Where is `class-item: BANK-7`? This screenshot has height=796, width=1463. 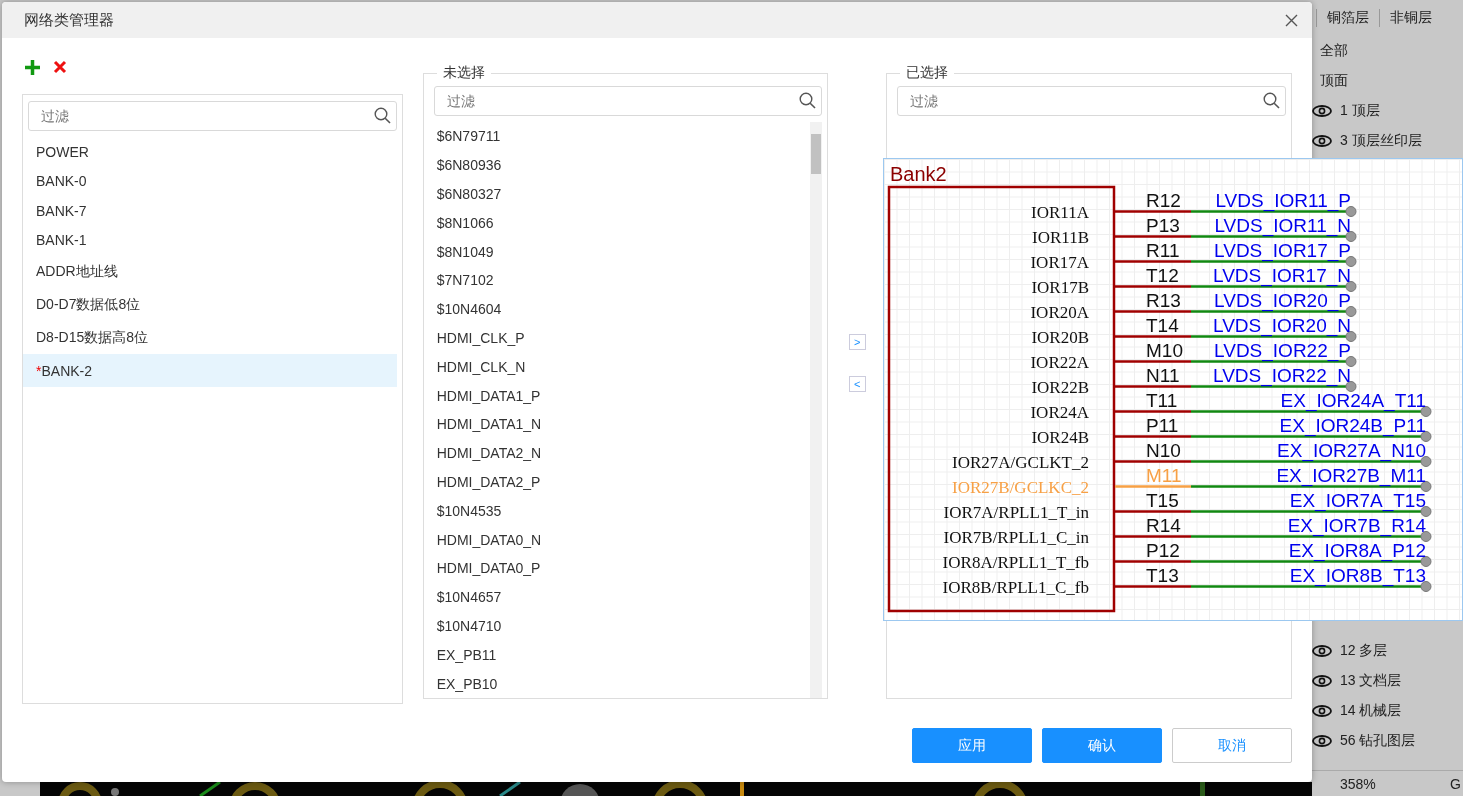
class-item: BANK-7 is located at coordinates (210, 211).